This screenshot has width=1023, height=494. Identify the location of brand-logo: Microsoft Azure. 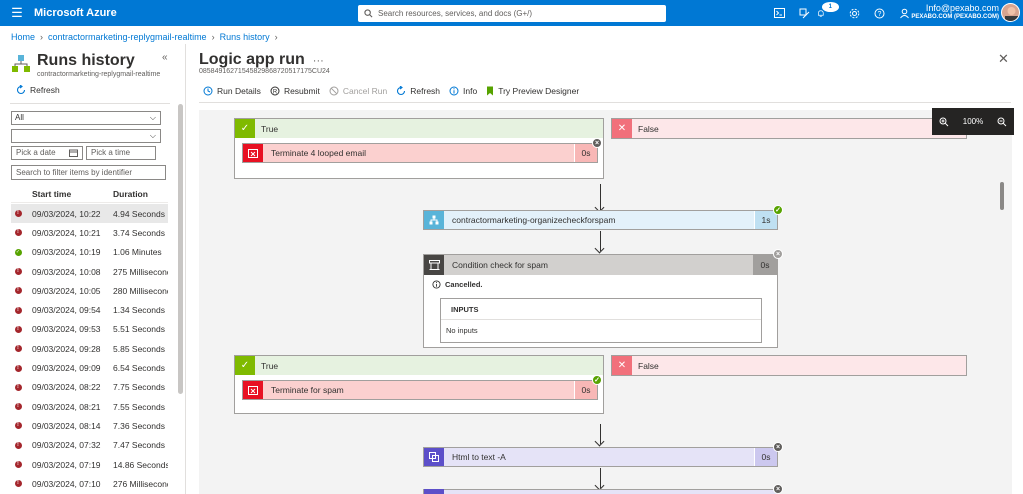
(75, 13).